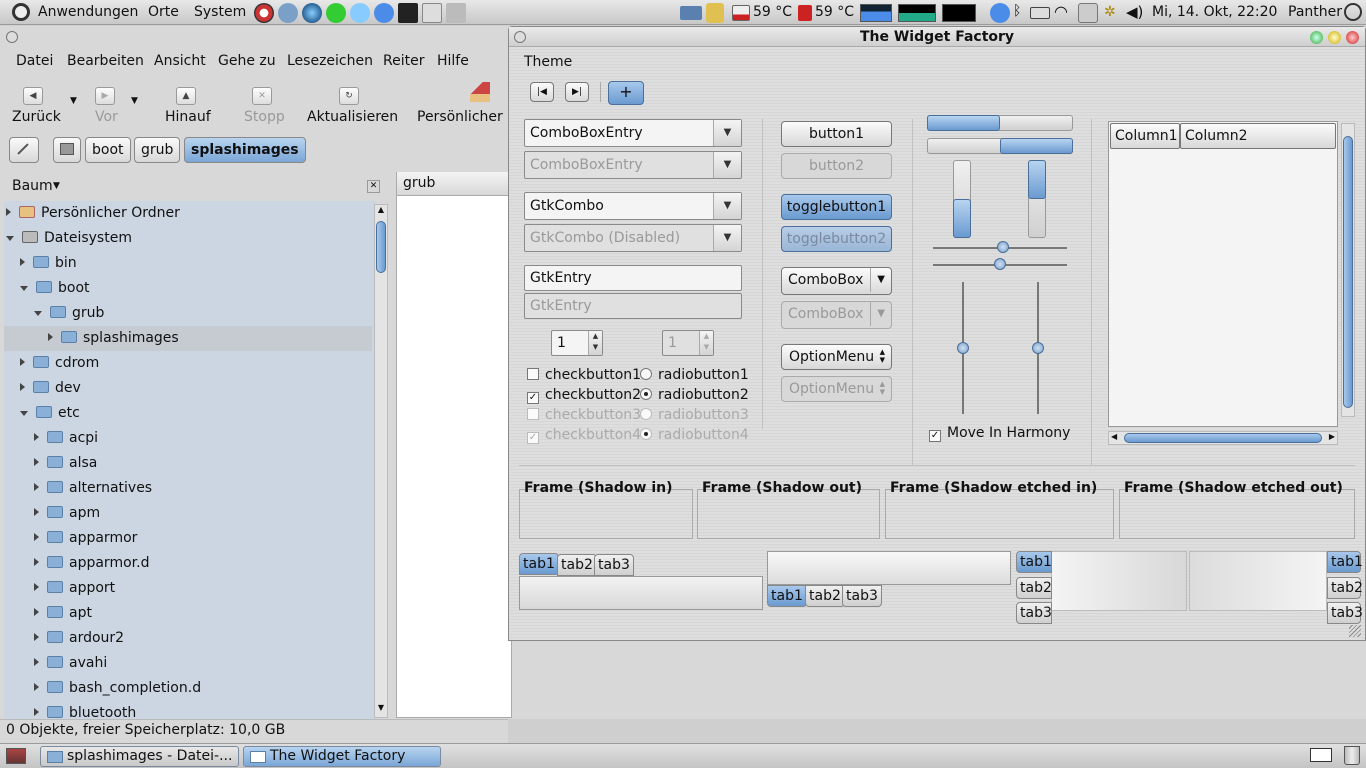 This screenshot has width=1366, height=768. What do you see at coordinates (105, 61) in the screenshot?
I see `menu-bearbeiten: Bearbeiten` at bounding box center [105, 61].